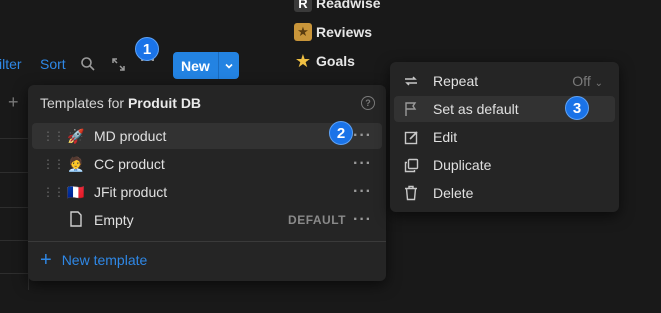 This screenshot has width=661, height=313. What do you see at coordinates (411, 81) in the screenshot?
I see `repeat-icon` at bounding box center [411, 81].